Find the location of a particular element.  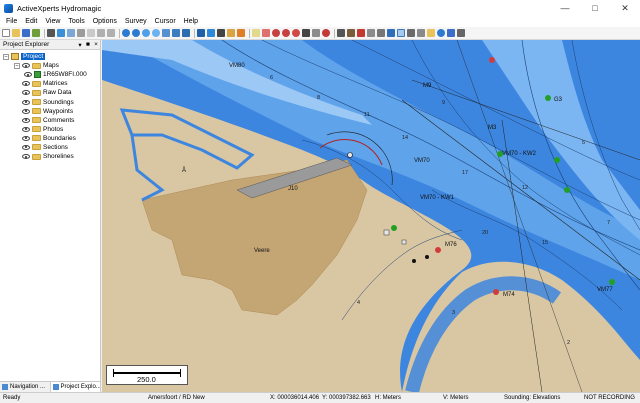

menu-file: File is located at coordinates (11, 21).